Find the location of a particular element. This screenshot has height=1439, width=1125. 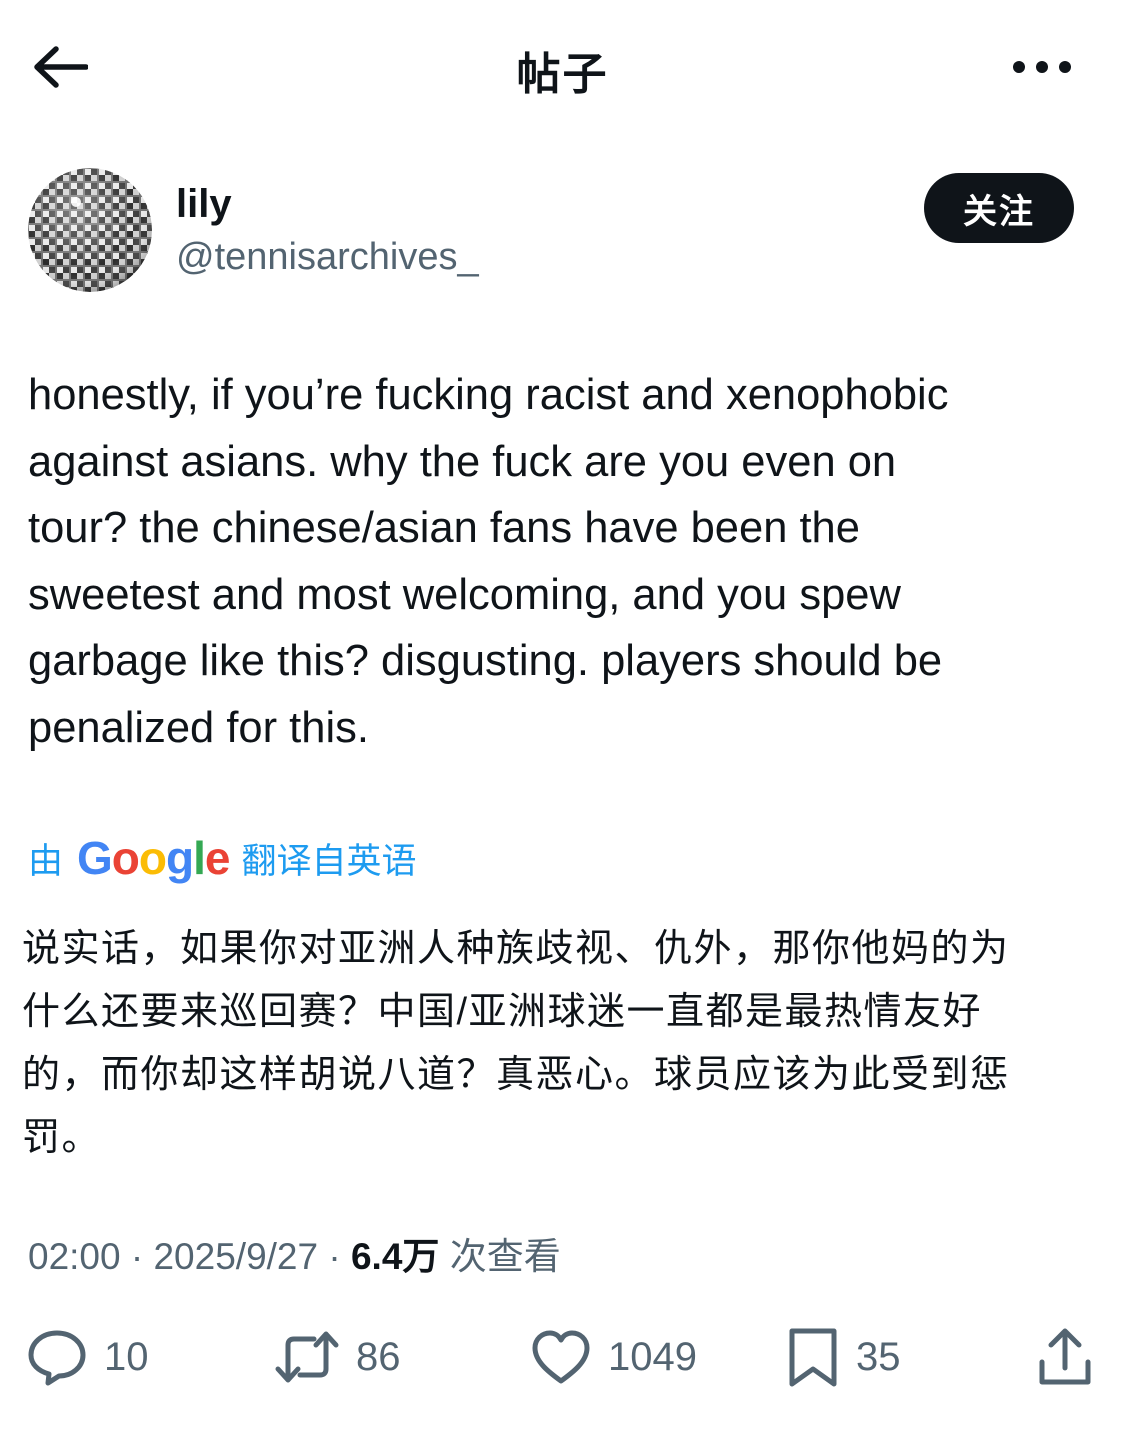

more-horizontal-icon is located at coordinates (1042, 67).